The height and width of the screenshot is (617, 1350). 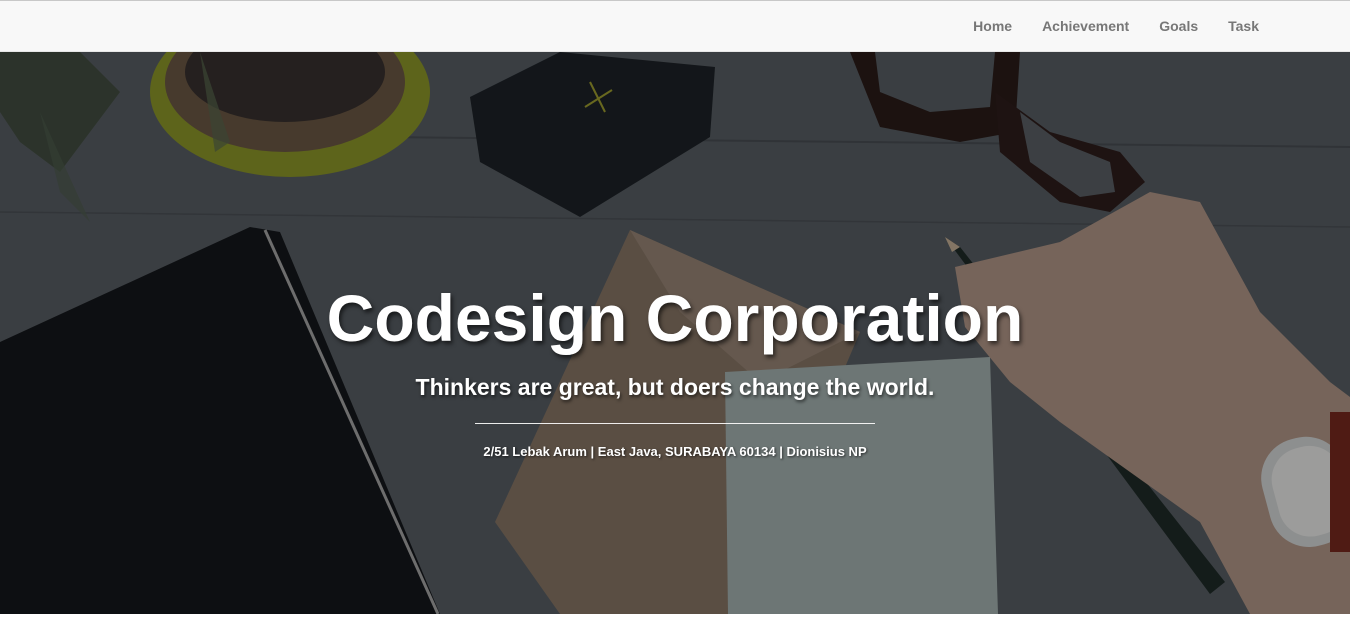 I want to click on nav-item-achievement: Achievement, so click(x=1085, y=27).